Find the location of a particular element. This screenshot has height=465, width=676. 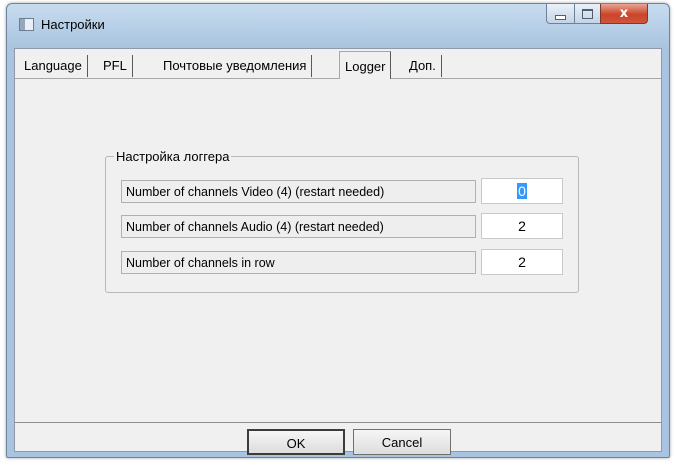

tab-language: Language is located at coordinates (53, 66).